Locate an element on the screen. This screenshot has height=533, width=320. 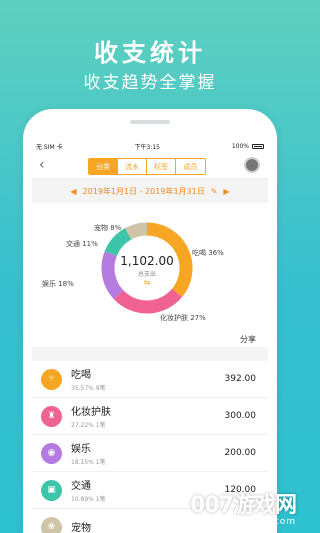
battery-icon is located at coordinates (258, 146).